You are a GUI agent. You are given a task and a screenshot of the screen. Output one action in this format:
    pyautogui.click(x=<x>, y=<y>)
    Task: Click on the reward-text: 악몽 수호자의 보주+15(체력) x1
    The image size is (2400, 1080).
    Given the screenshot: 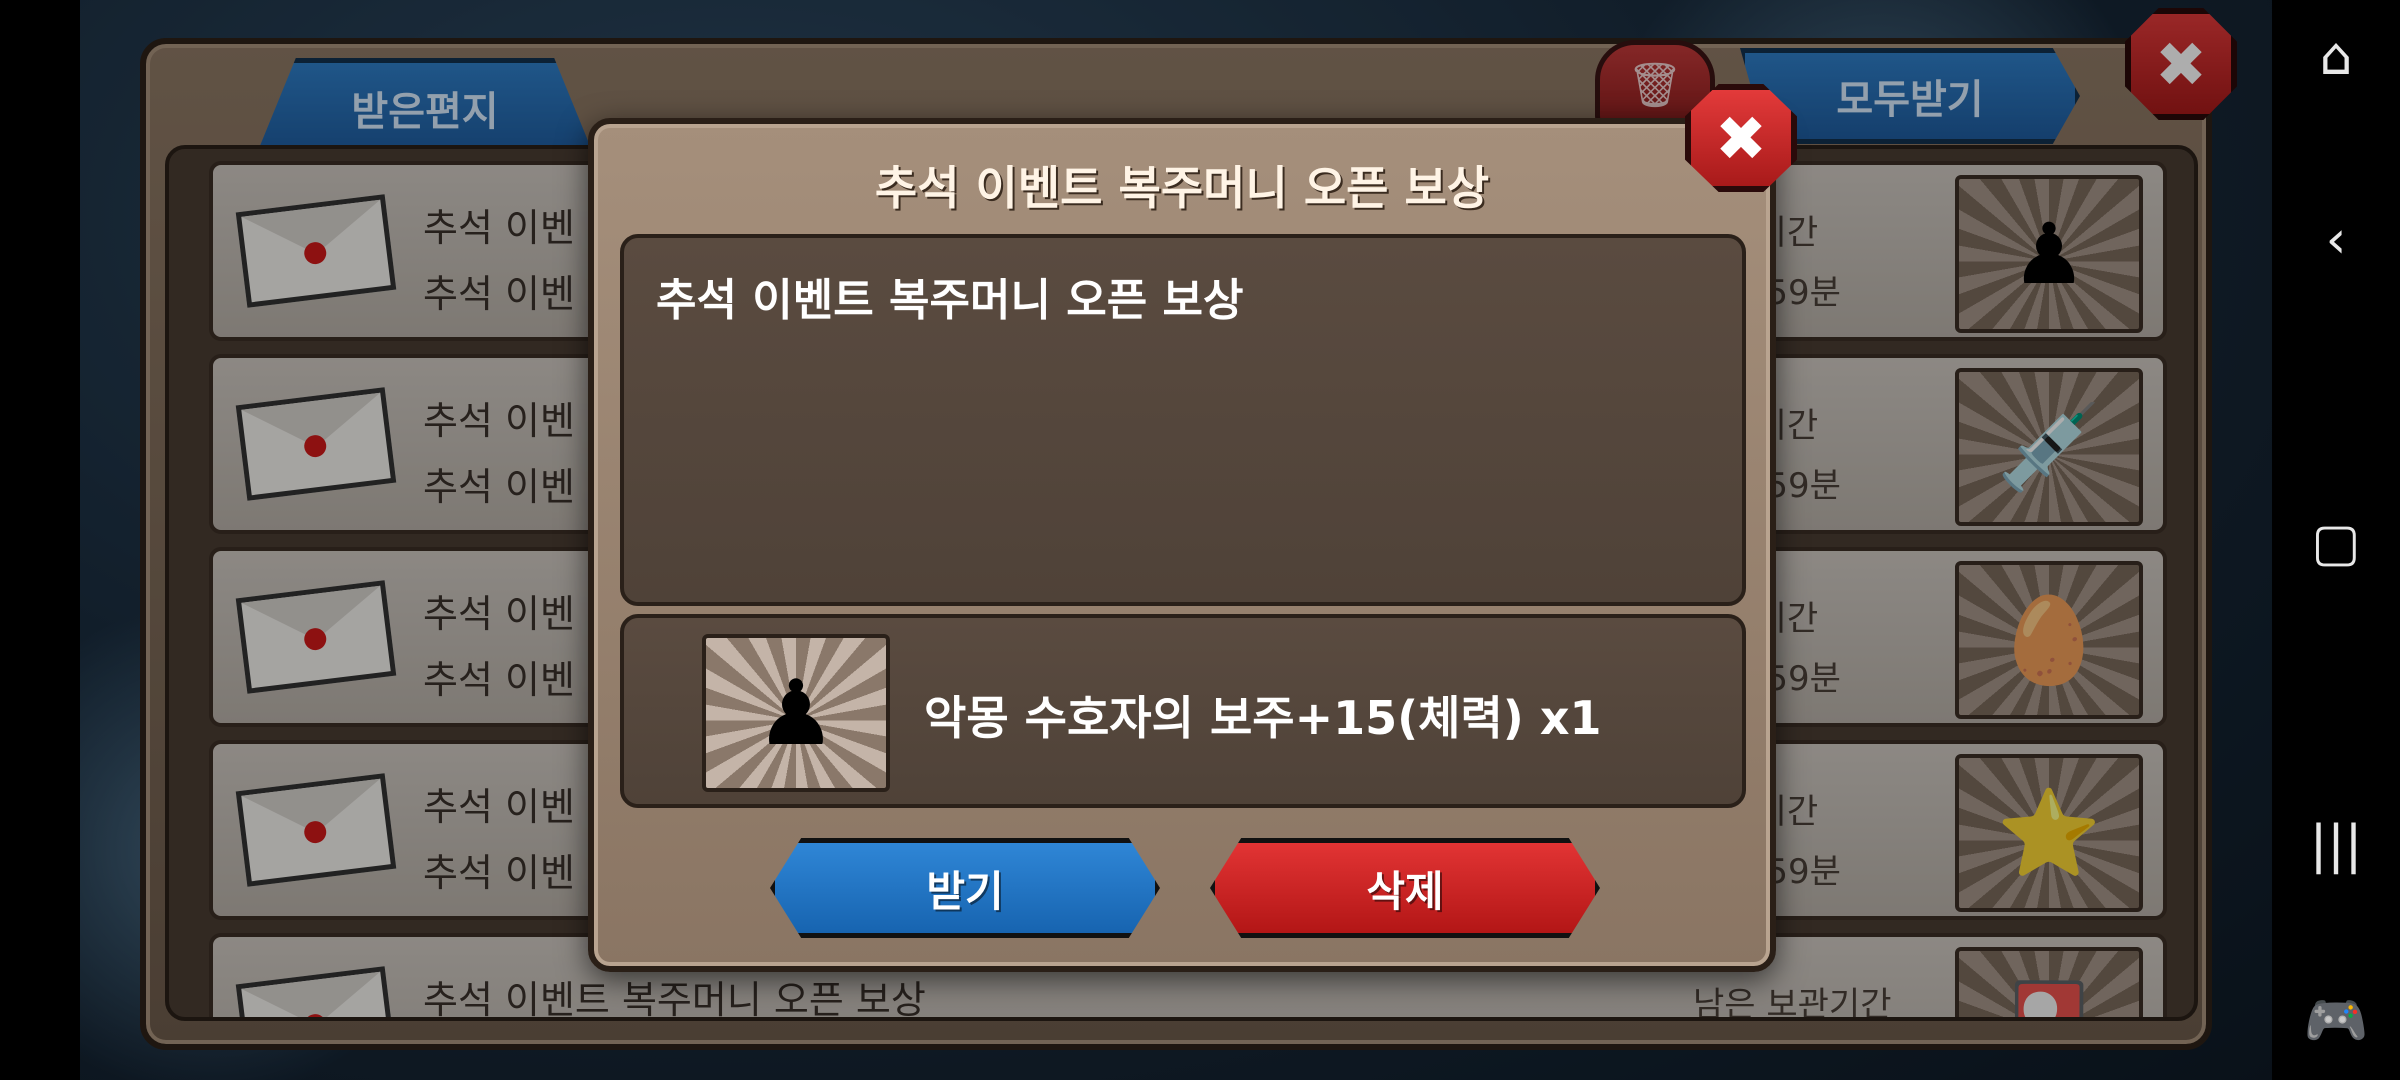 What is the action you would take?
    pyautogui.click(x=1263, y=718)
    